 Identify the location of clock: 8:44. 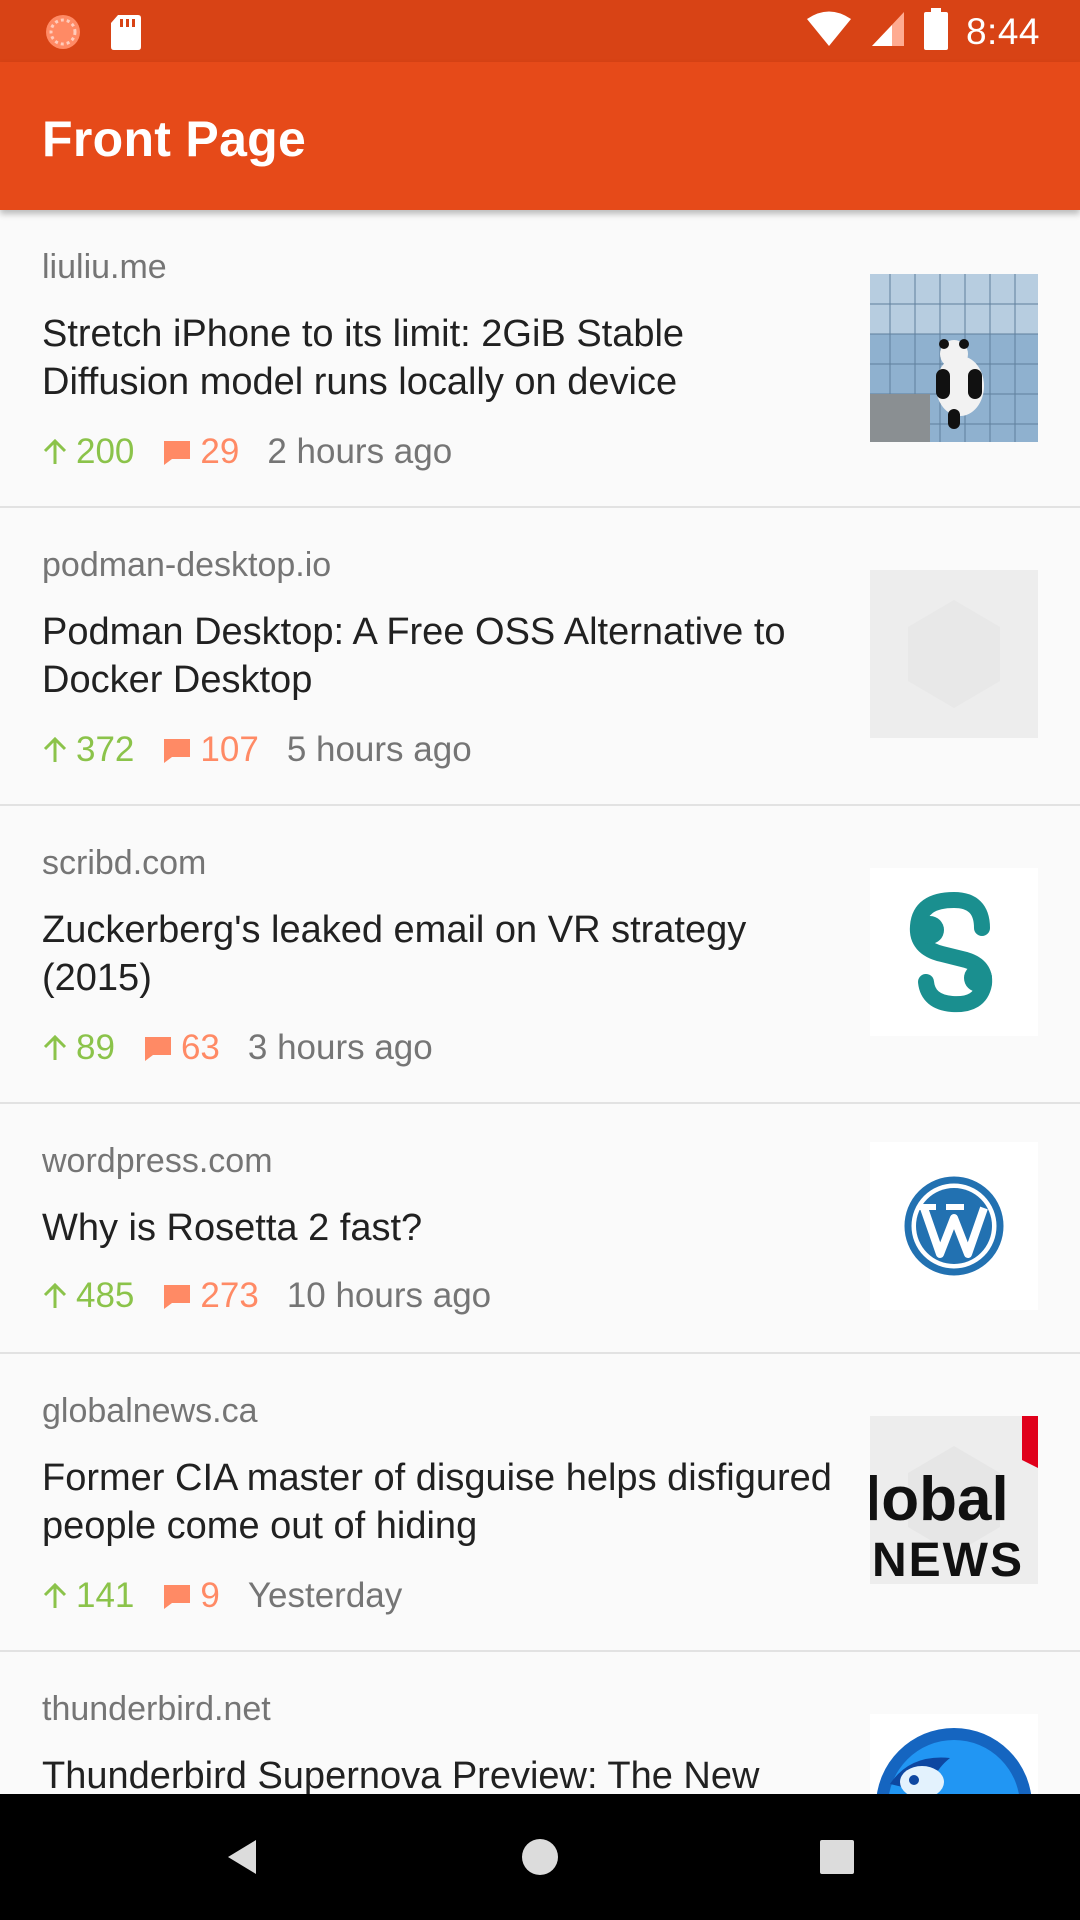
(1002, 31).